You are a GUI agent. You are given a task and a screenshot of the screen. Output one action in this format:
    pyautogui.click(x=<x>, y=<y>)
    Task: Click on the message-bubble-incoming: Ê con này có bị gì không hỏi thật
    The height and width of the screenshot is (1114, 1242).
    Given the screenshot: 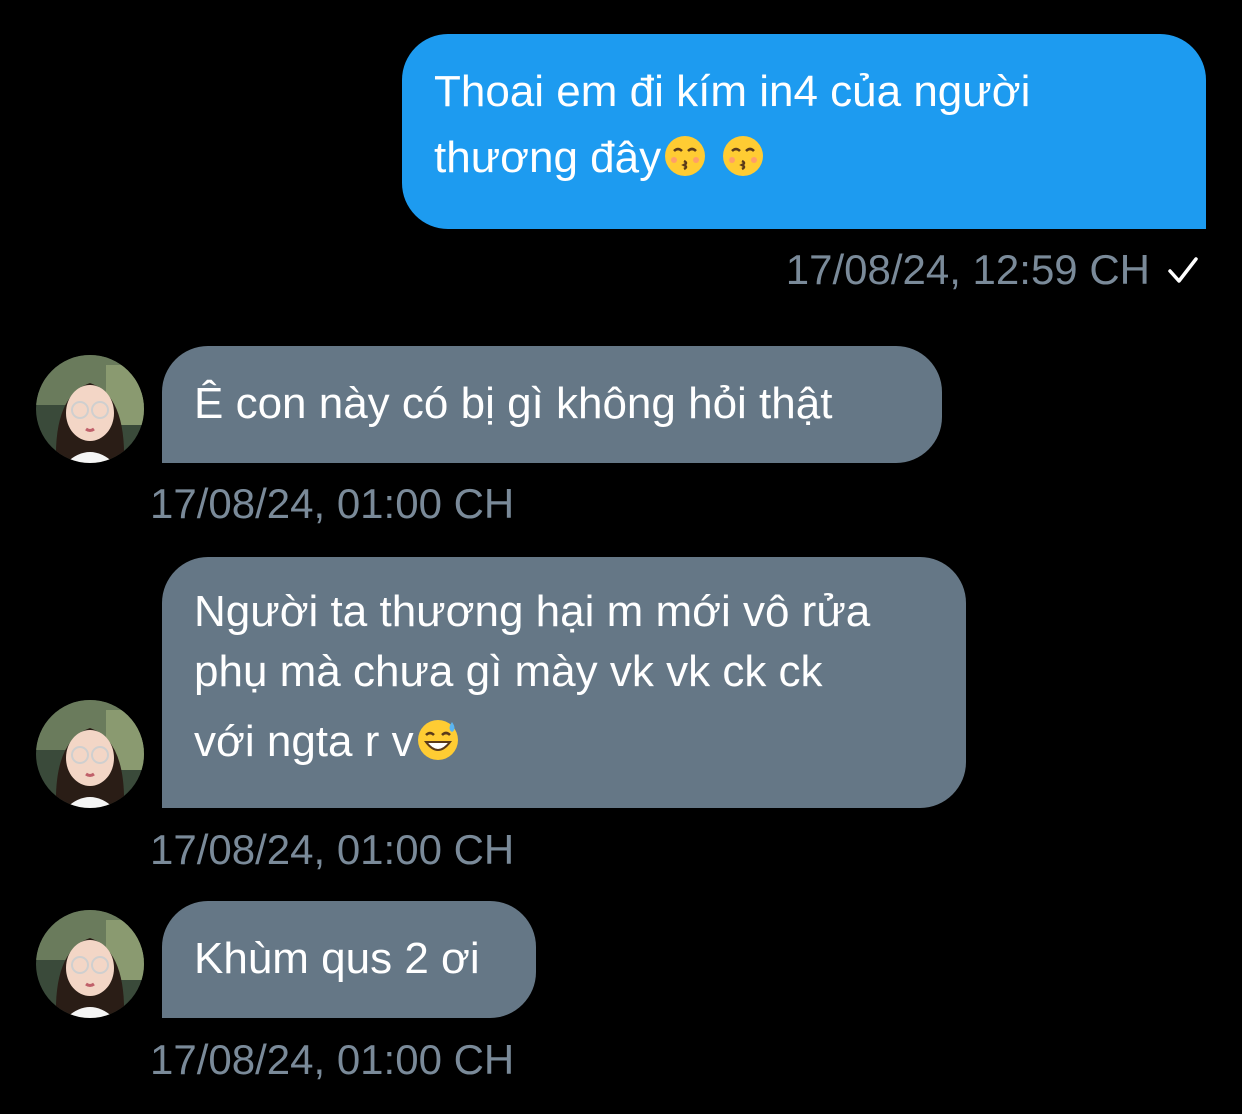 What is the action you would take?
    pyautogui.click(x=552, y=404)
    